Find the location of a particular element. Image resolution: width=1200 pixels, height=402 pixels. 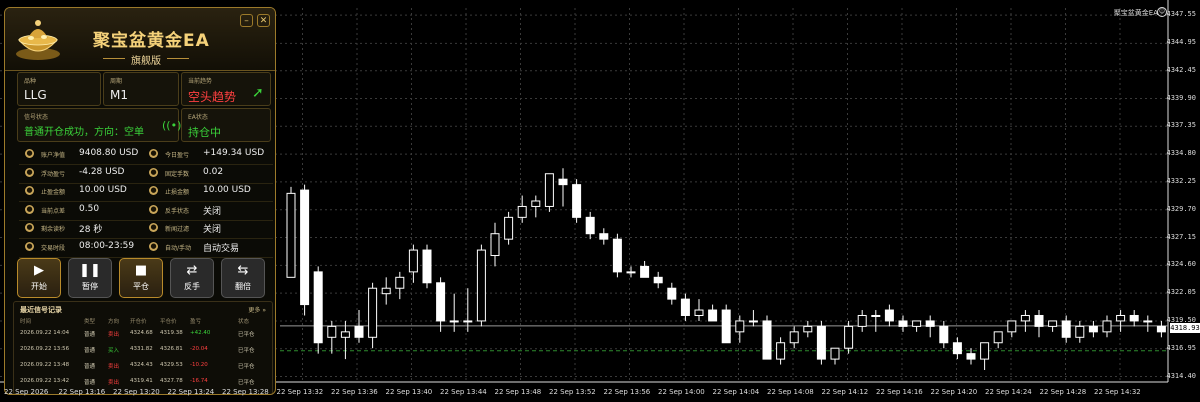

history-cell: 时间 is located at coordinates (26, 322).